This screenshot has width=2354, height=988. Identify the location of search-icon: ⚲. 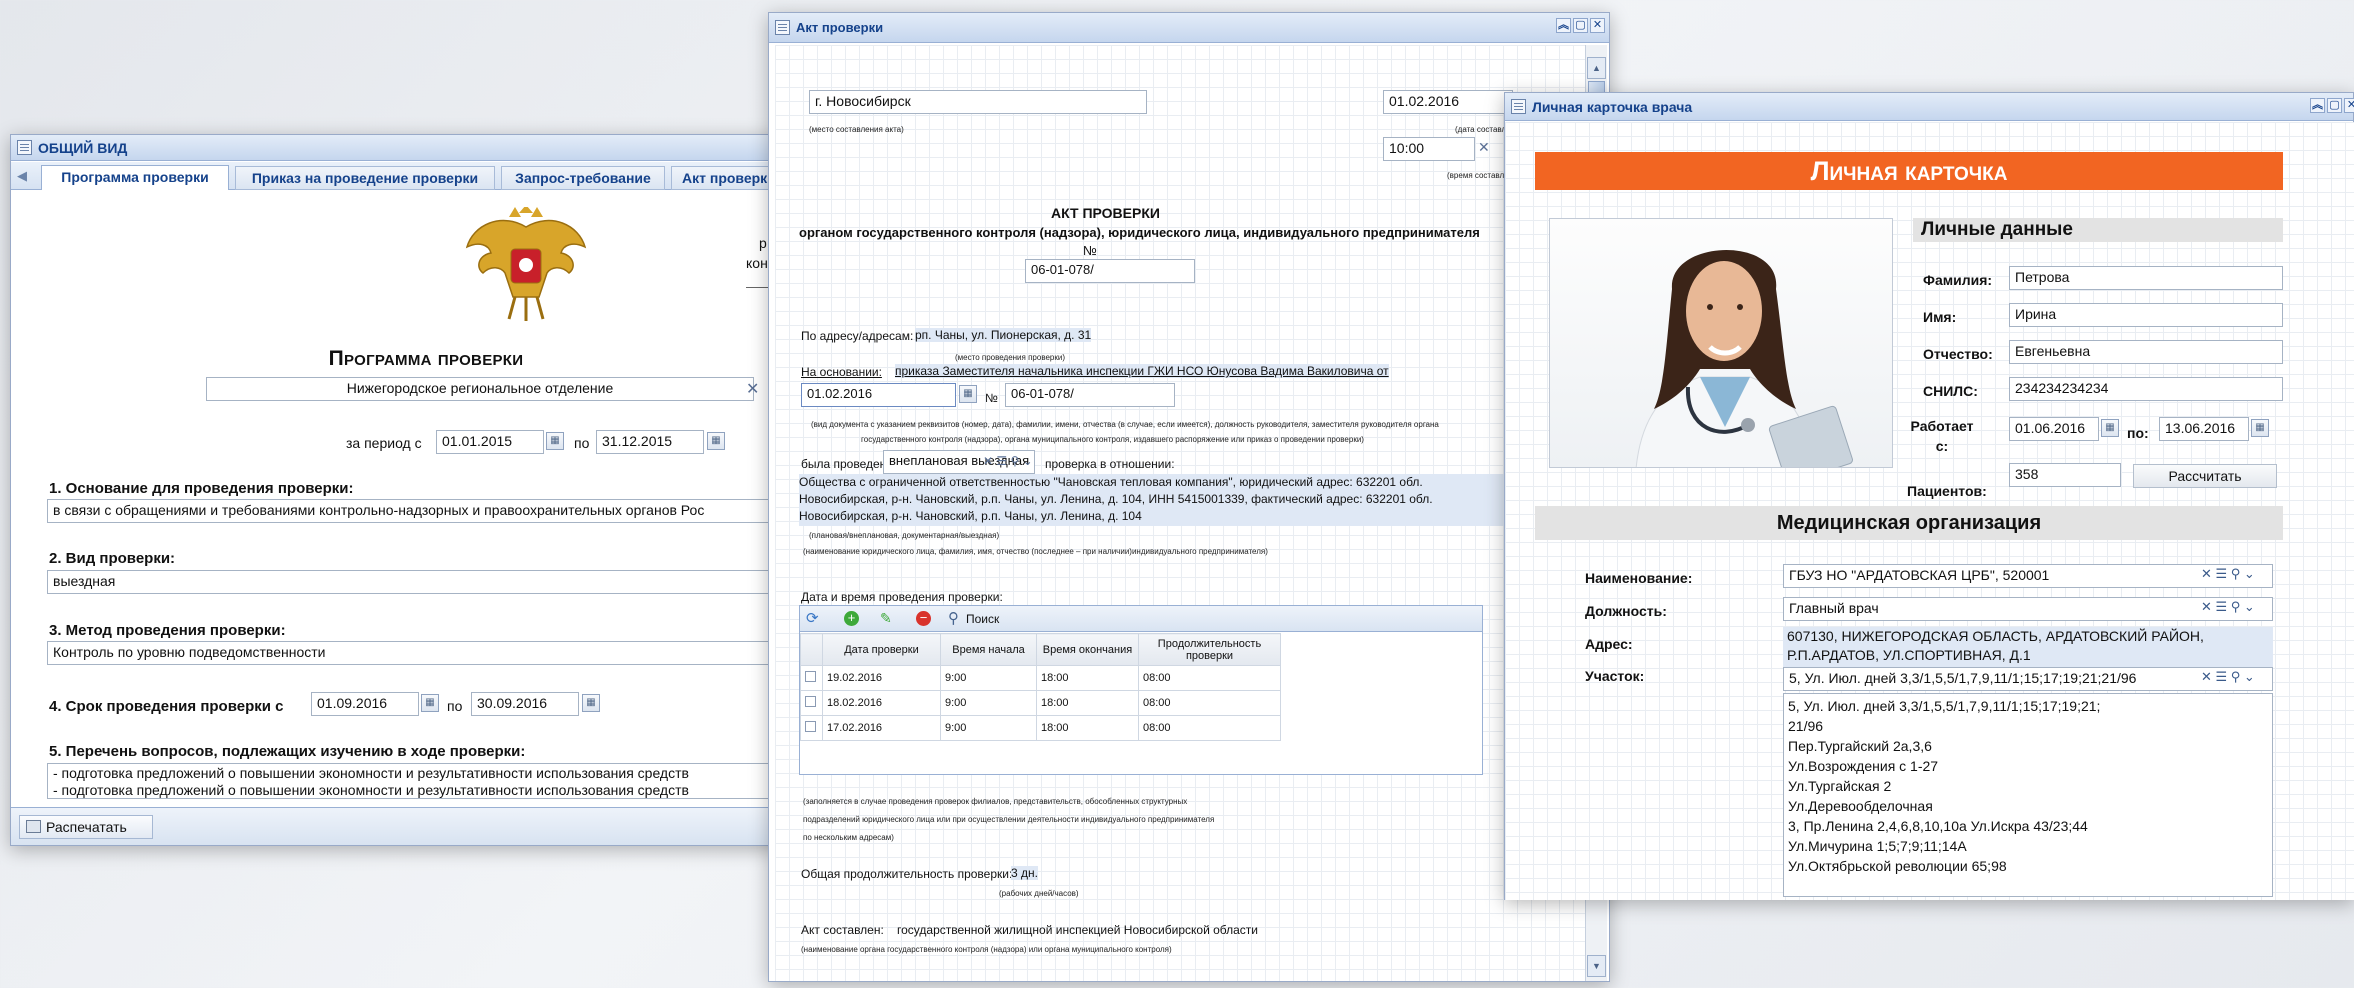
(953, 618).